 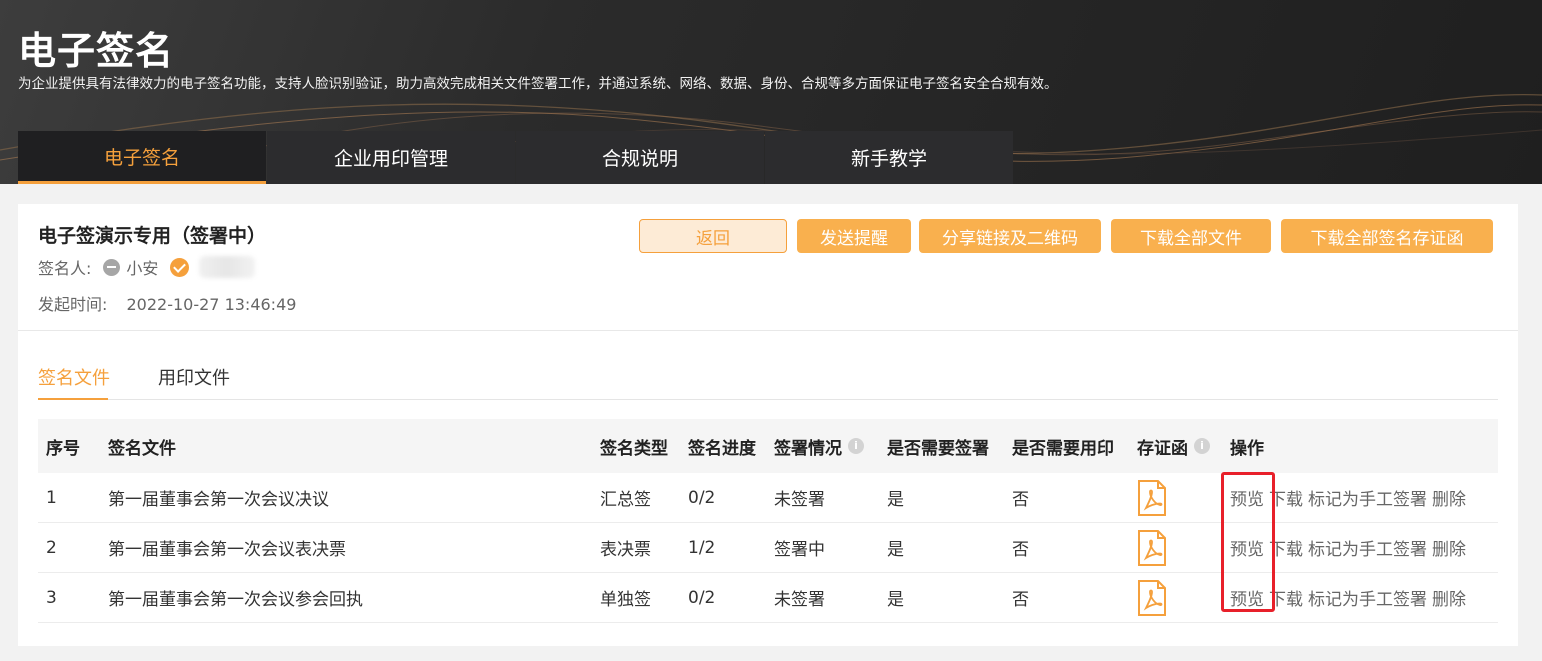 What do you see at coordinates (180, 267) in the screenshot?
I see `check-circle-icon` at bounding box center [180, 267].